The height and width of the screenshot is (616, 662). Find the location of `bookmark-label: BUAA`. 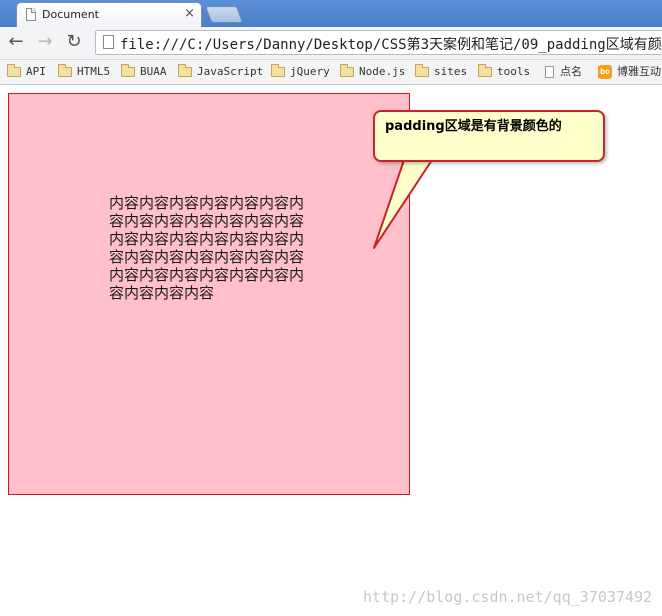

bookmark-label: BUAA is located at coordinates (153, 71).